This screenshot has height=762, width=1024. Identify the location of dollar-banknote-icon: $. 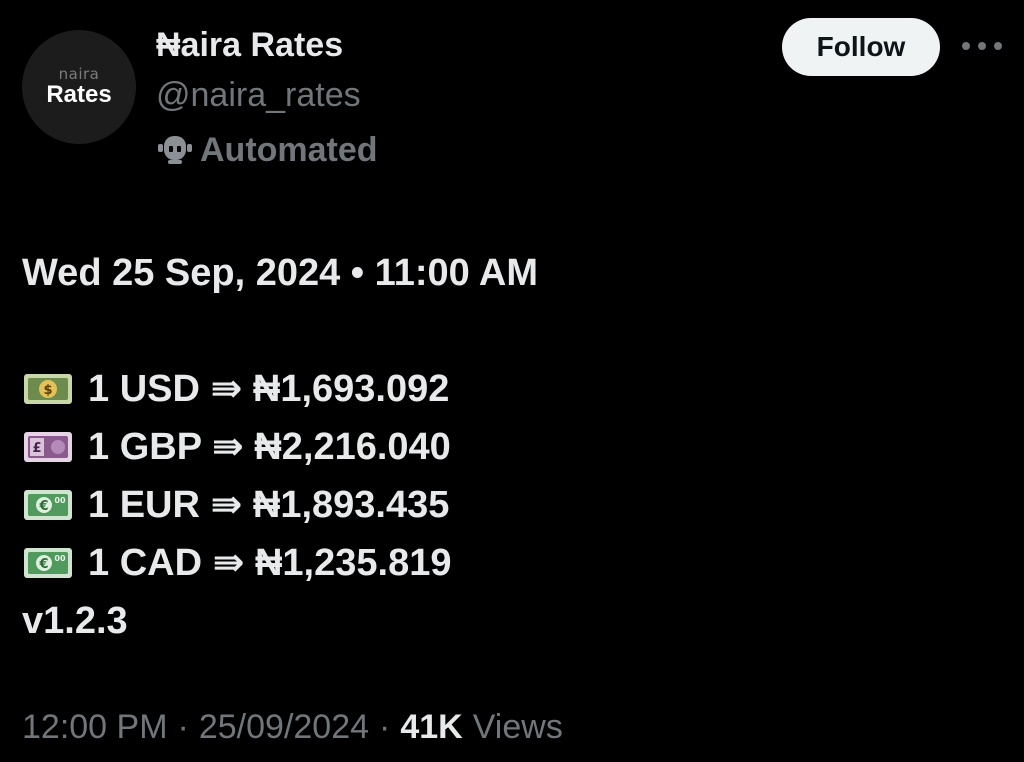
(48, 389).